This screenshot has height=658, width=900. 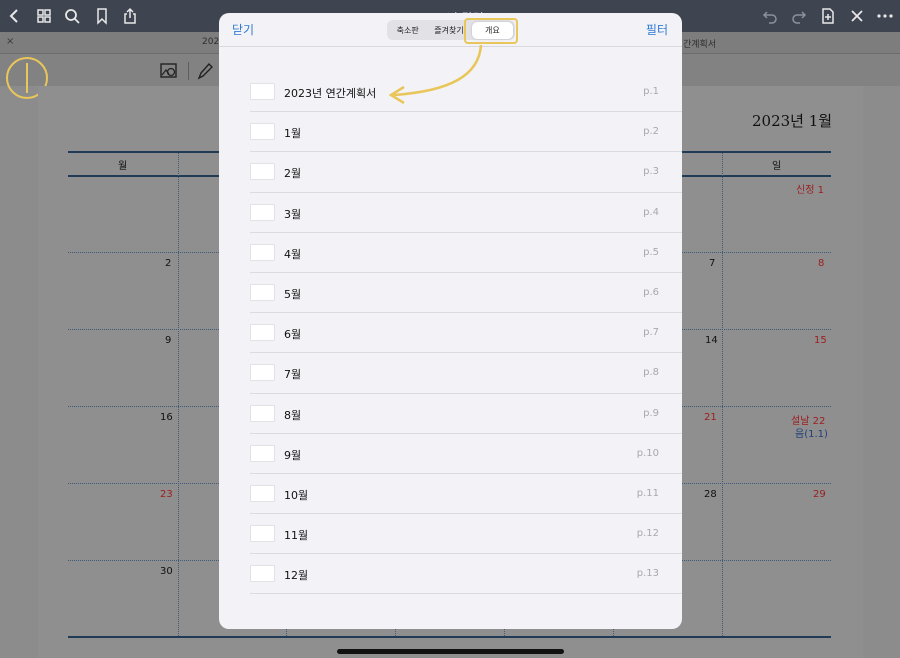 I want to click on date-cell: 7, so click(x=712, y=263).